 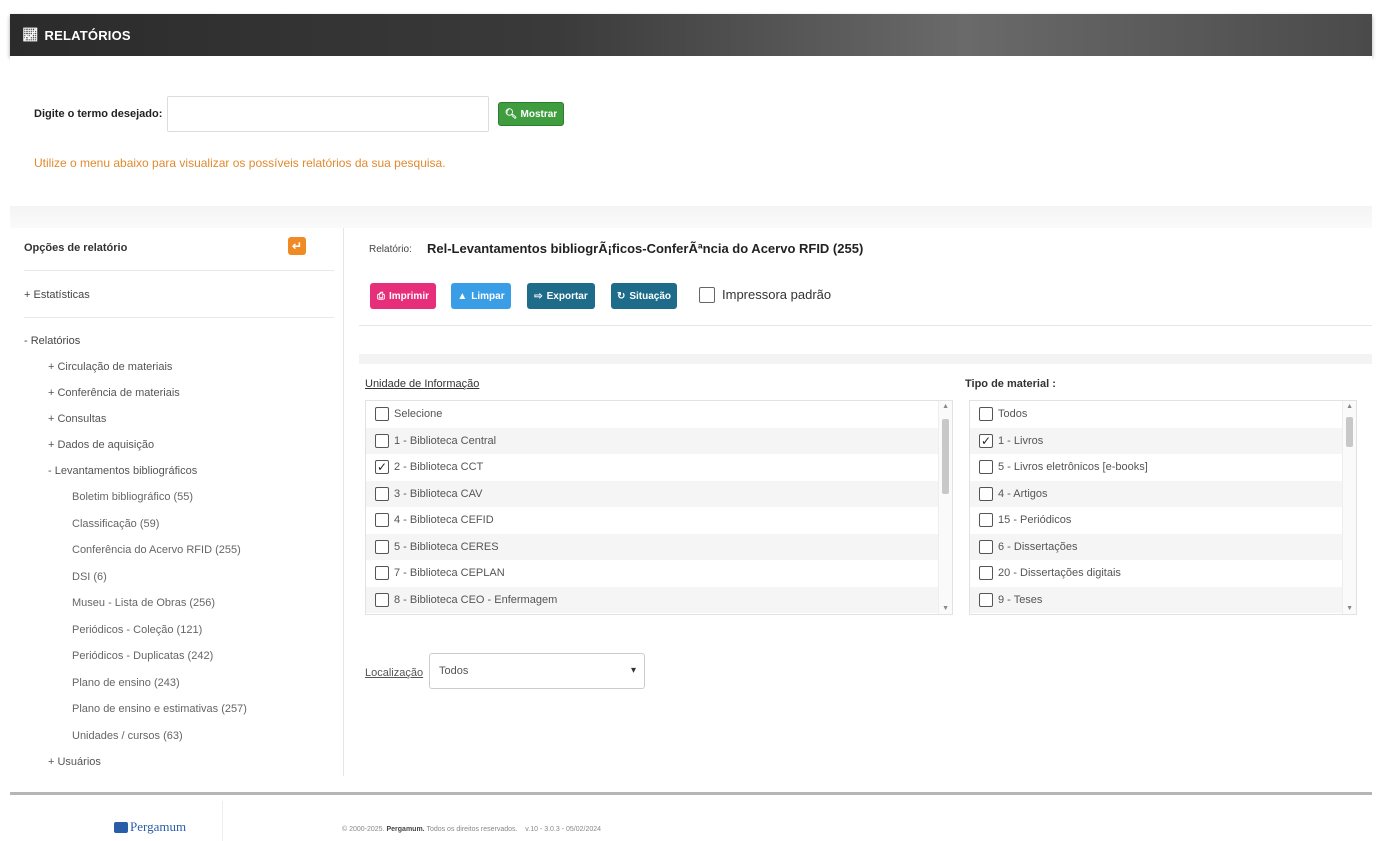 I want to click on print-button: ⎙ Imprimir, so click(x=403, y=296).